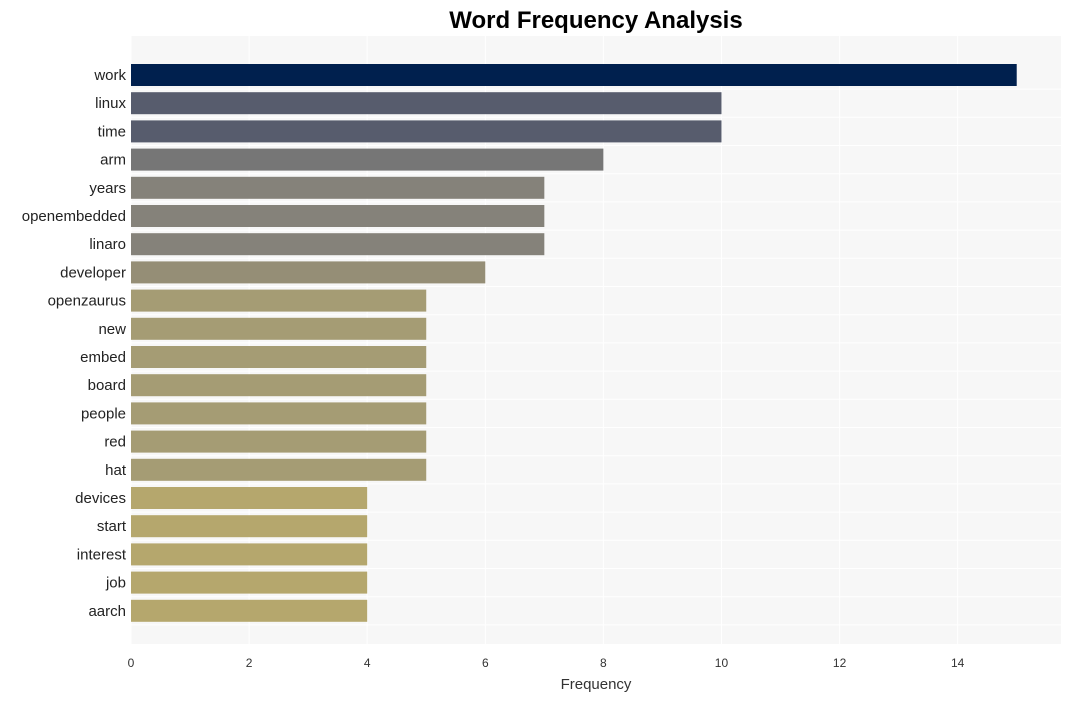 This screenshot has width=1070, height=701. What do you see at coordinates (338, 216) in the screenshot?
I see `bar-openembedded` at bounding box center [338, 216].